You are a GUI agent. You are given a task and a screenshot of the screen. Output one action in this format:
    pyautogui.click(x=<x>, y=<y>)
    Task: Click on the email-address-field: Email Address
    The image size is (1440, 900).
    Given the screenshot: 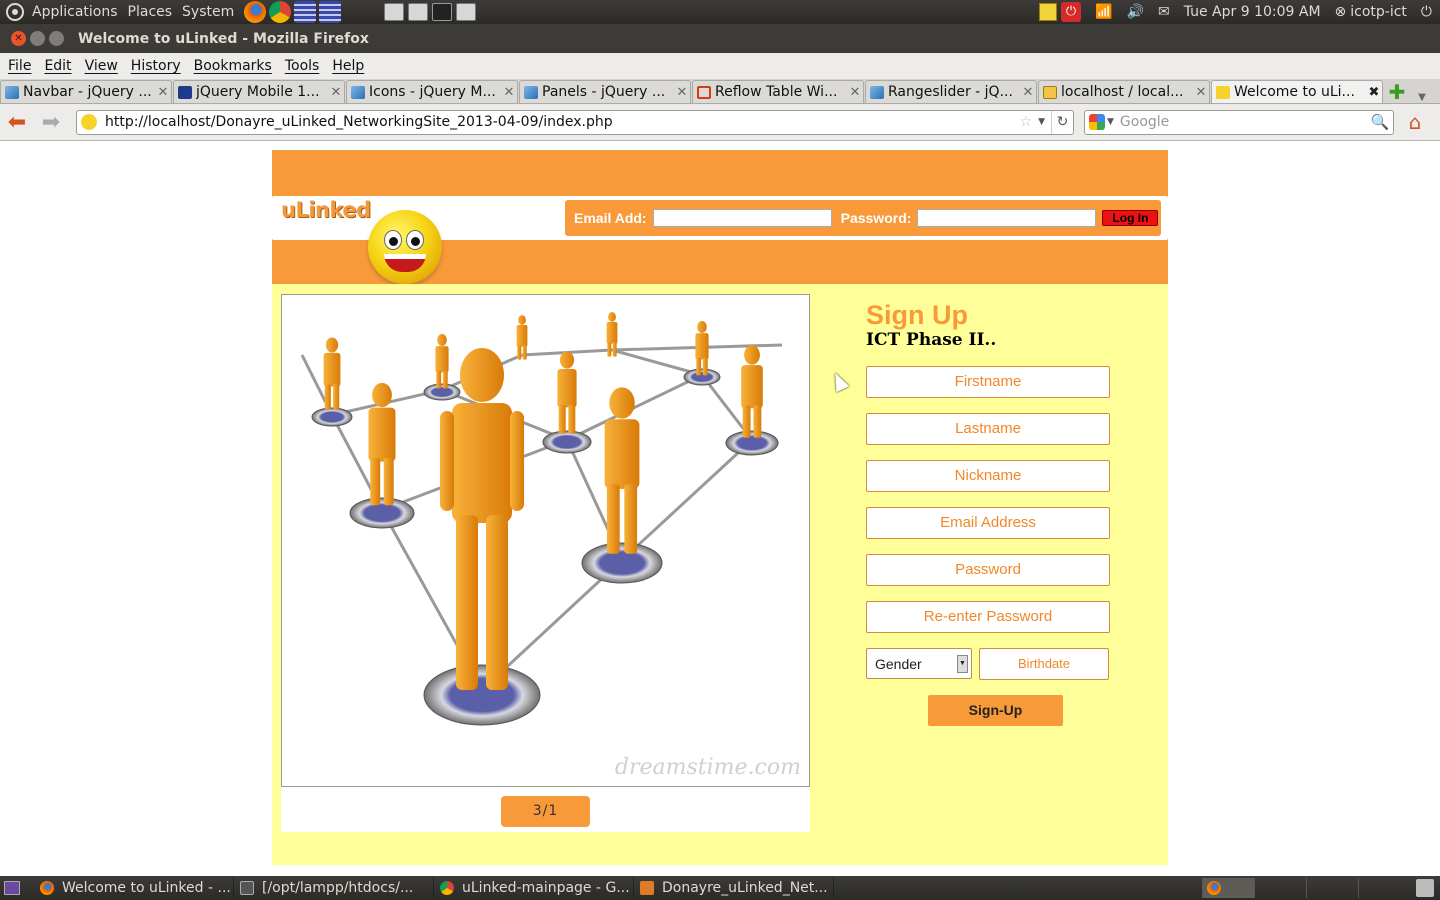 What is the action you would take?
    pyautogui.click(x=988, y=523)
    